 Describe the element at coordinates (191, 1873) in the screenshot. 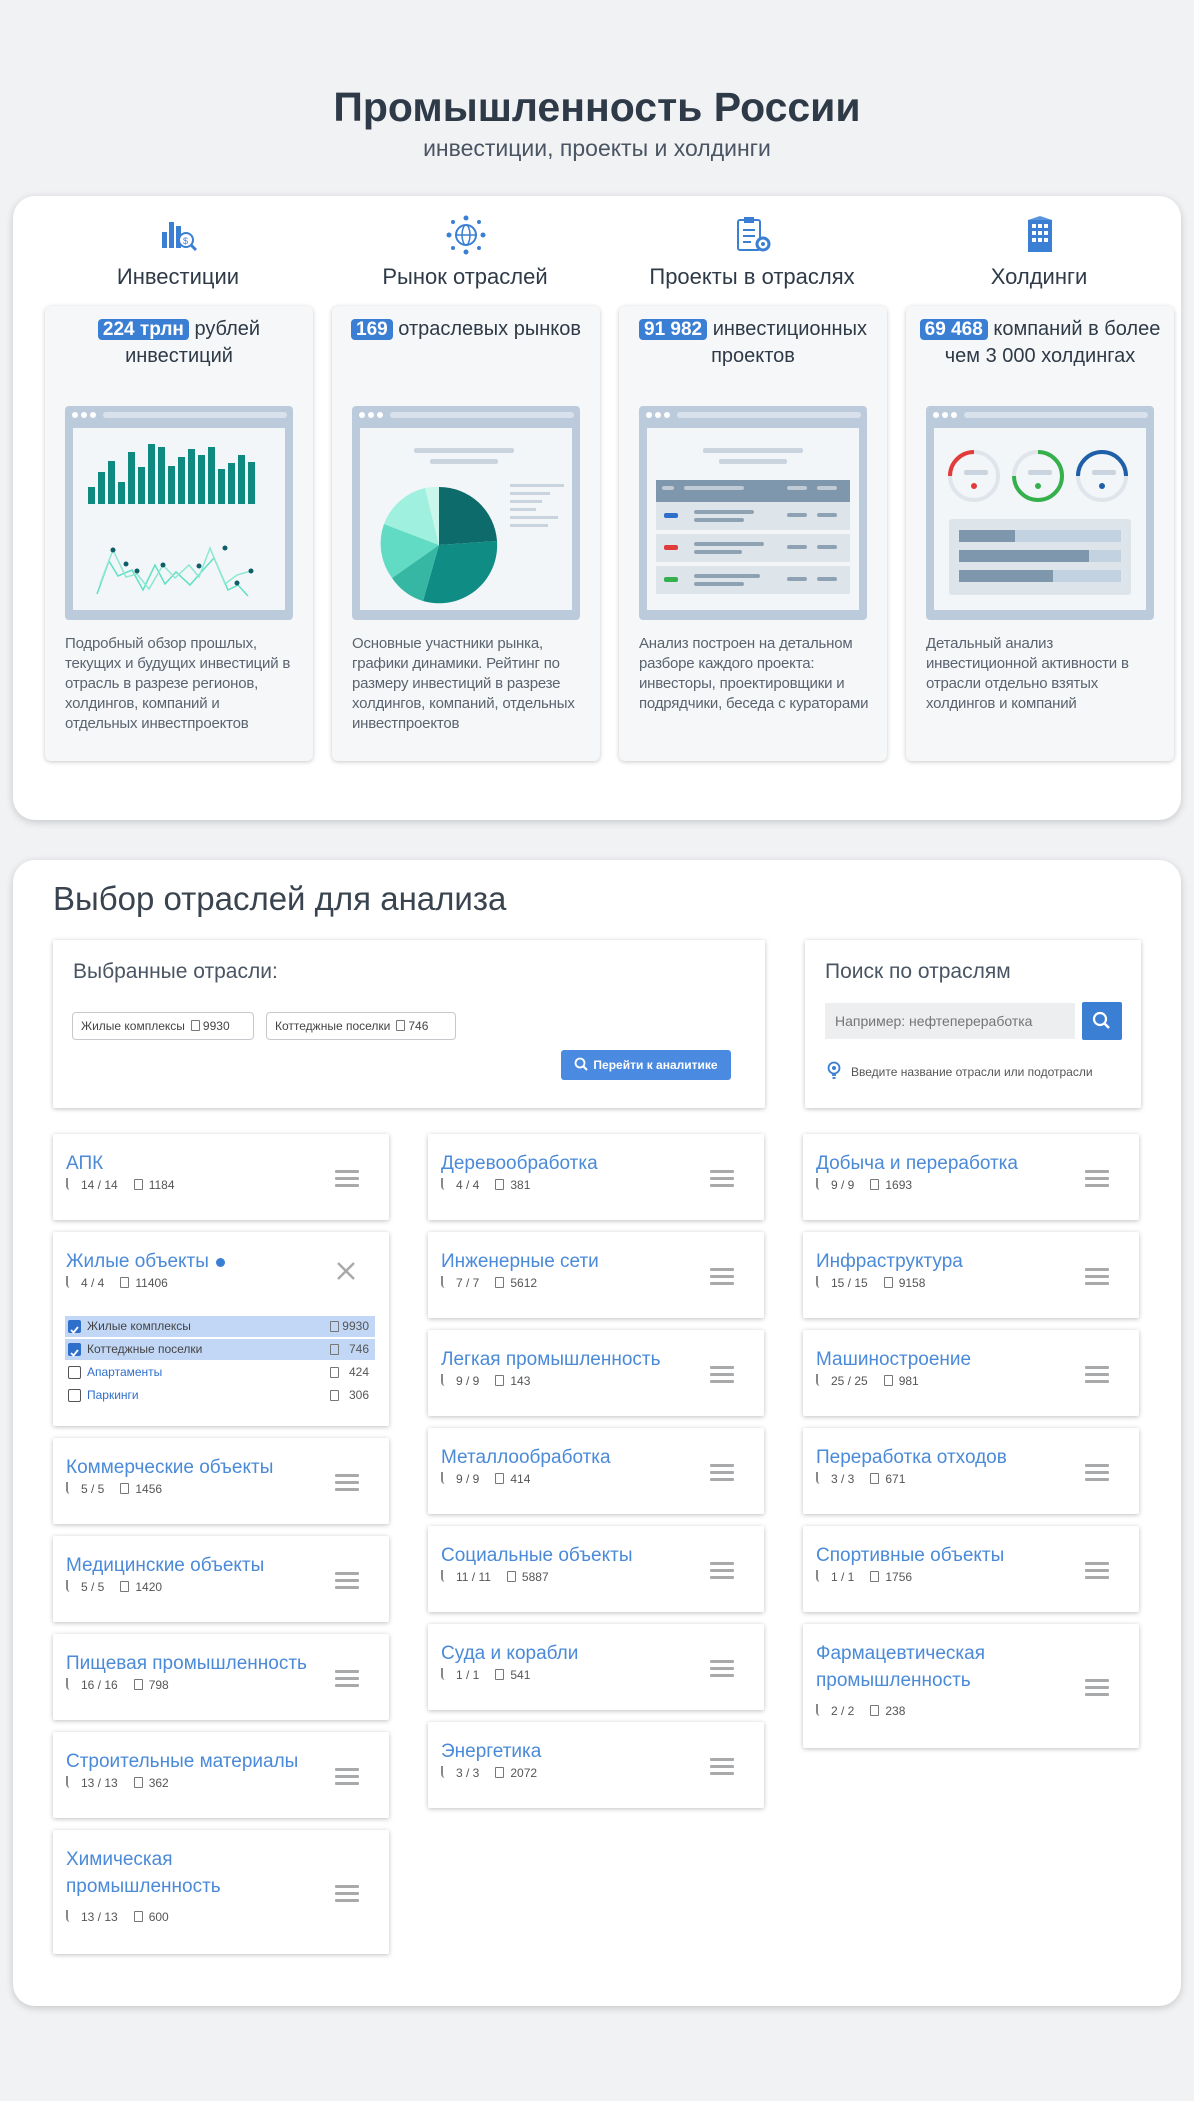

I see `industry-name: Химическая промышленность` at that location.